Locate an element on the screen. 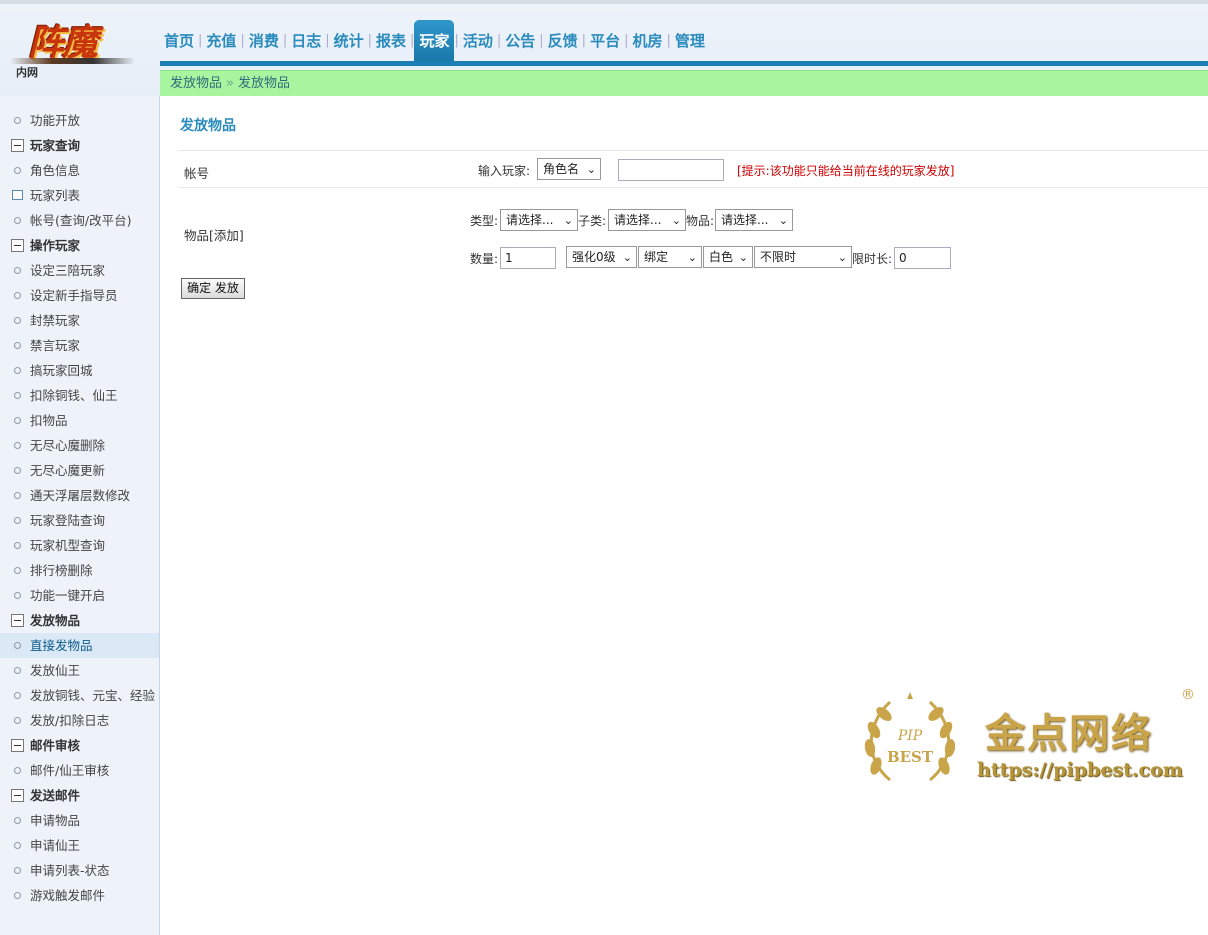 This screenshot has width=1208, height=935. sidebar-item-label: 申请列表-状态 is located at coordinates (70, 870).